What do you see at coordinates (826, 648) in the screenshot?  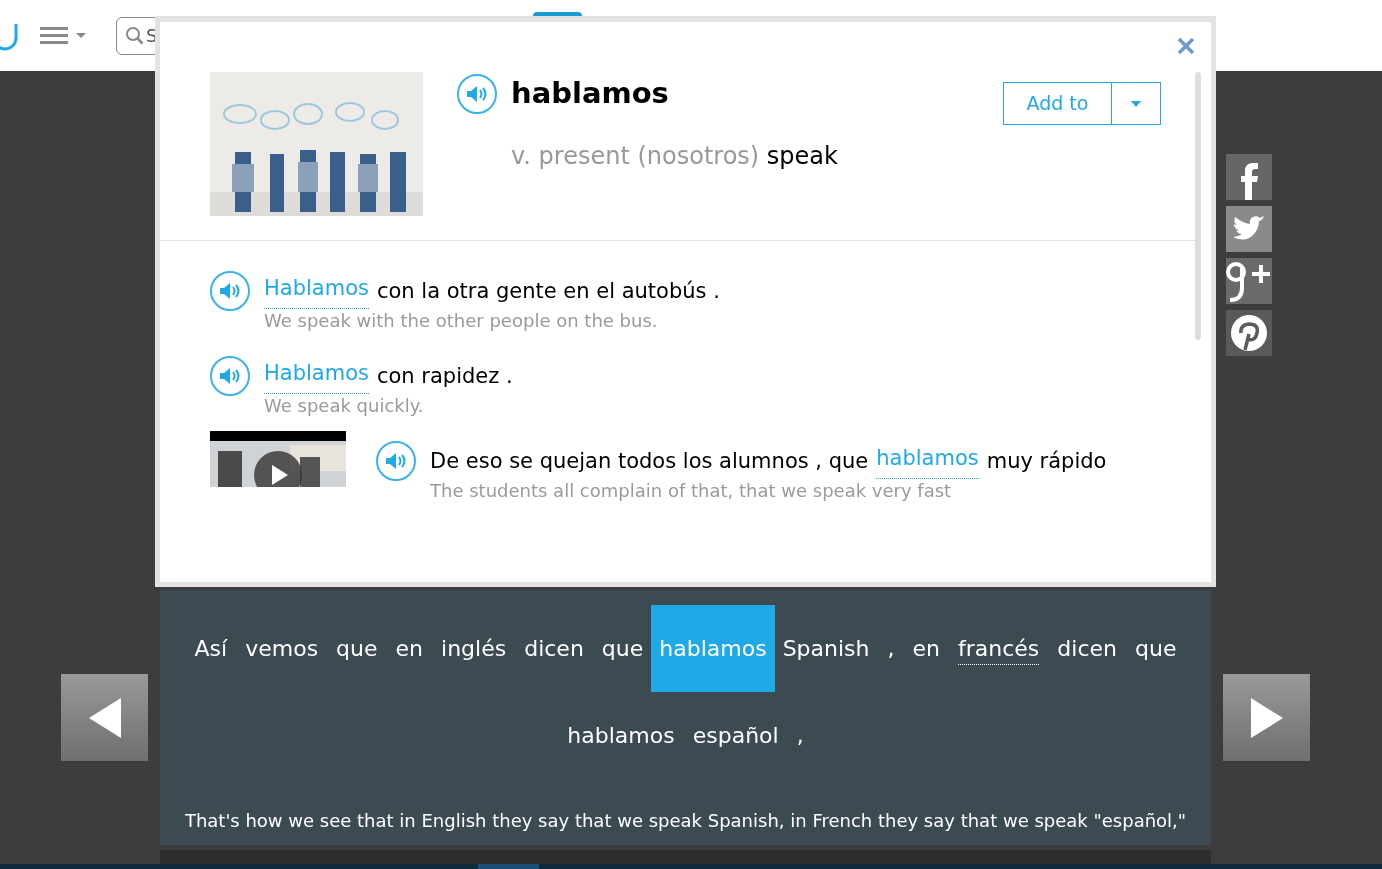 I see `subtitle-word: Spanish` at bounding box center [826, 648].